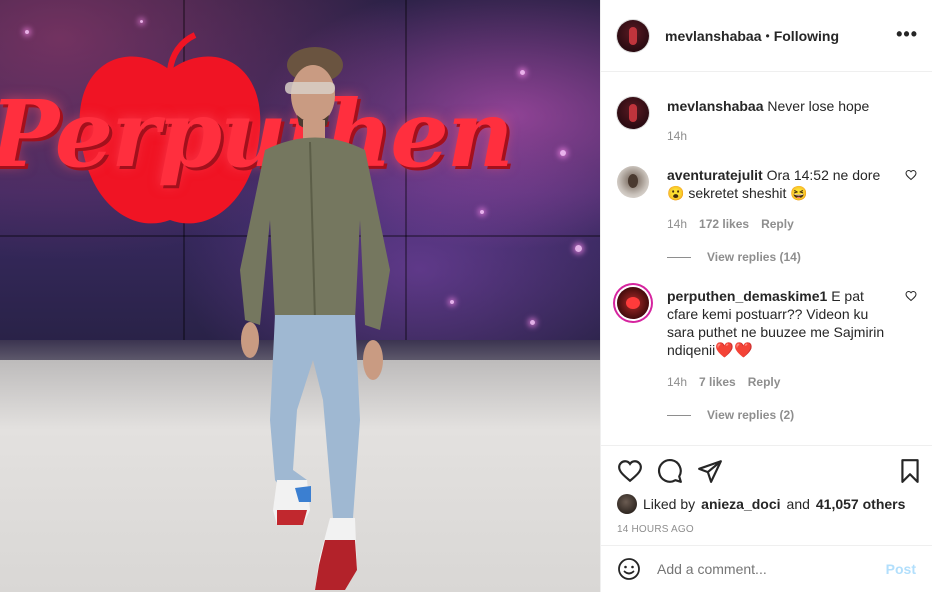  I want to click on heart-icon, so click(630, 471).